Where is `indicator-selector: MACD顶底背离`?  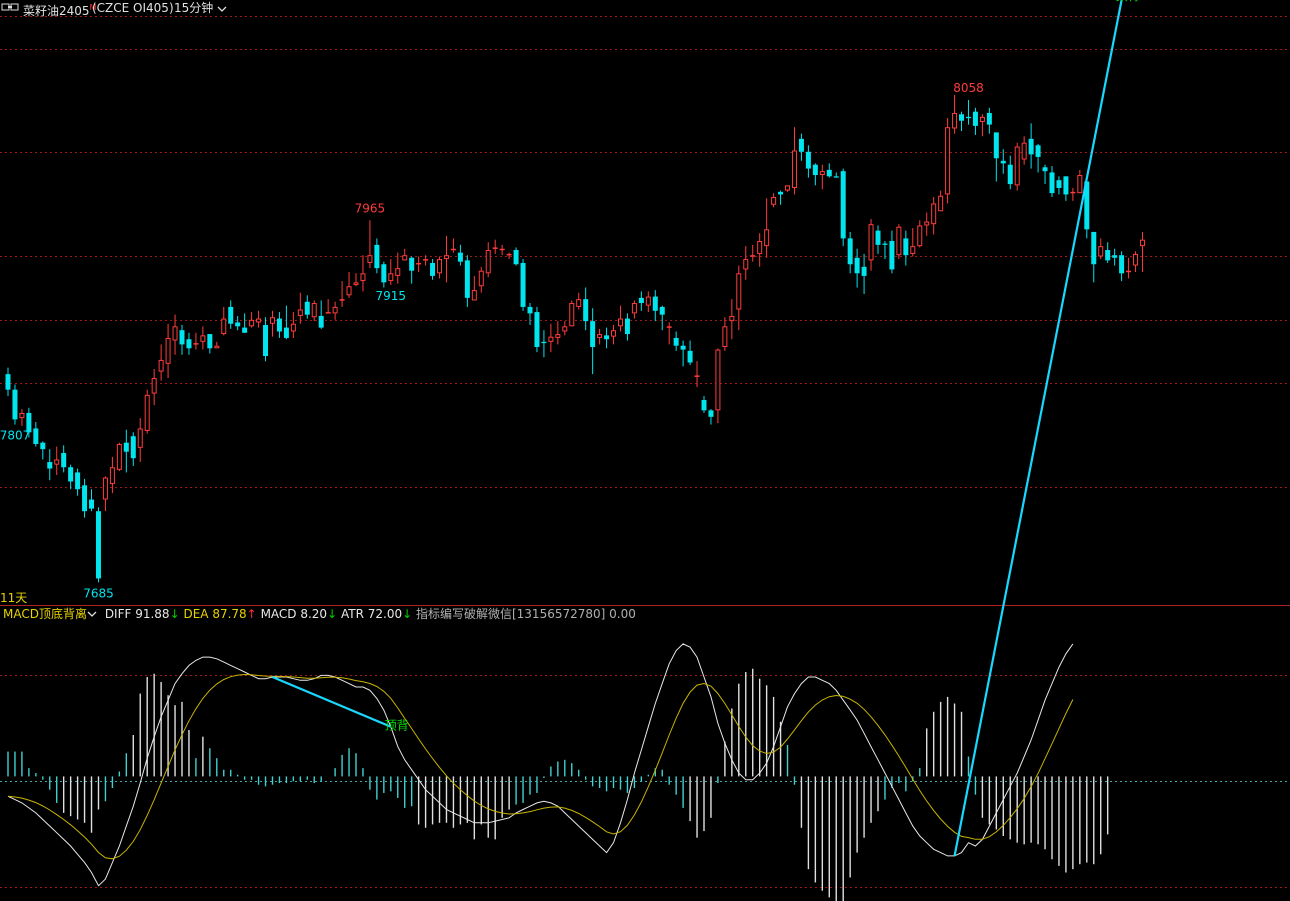 indicator-selector: MACD顶底背离 is located at coordinates (50, 614).